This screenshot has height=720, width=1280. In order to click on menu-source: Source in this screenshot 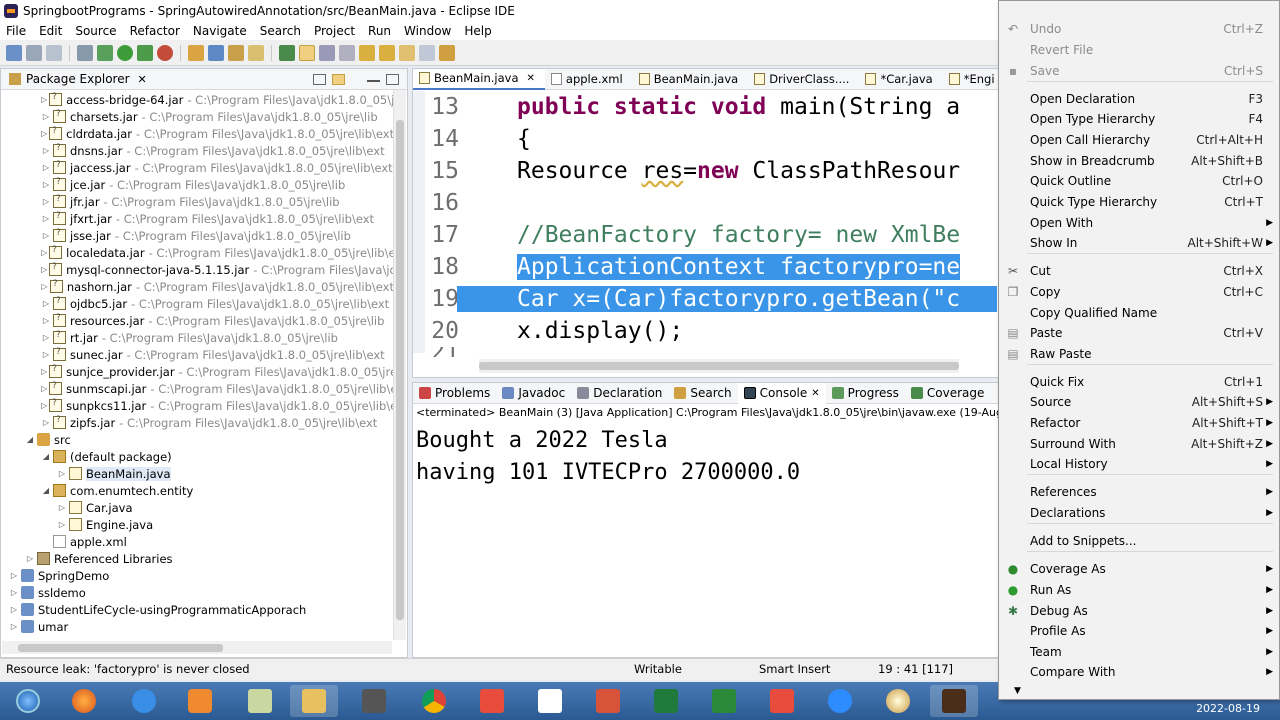, I will do `click(95, 31)`.